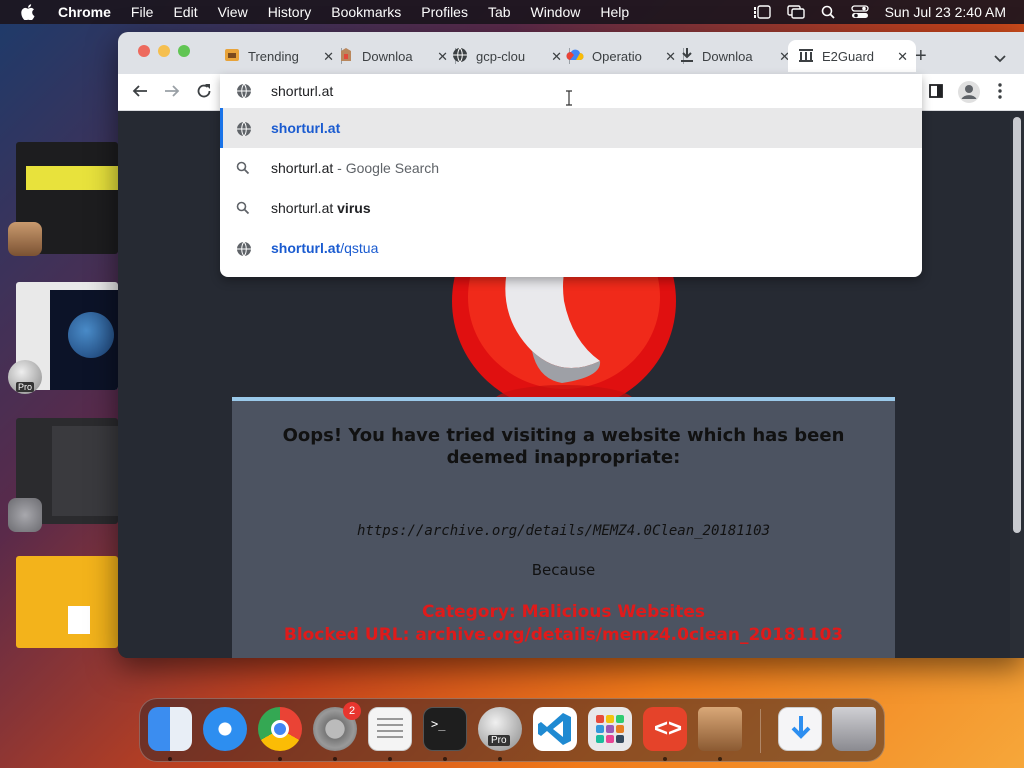  What do you see at coordinates (25, 377) in the screenshot?
I see `stage-app-icon-2: Pro` at bounding box center [25, 377].